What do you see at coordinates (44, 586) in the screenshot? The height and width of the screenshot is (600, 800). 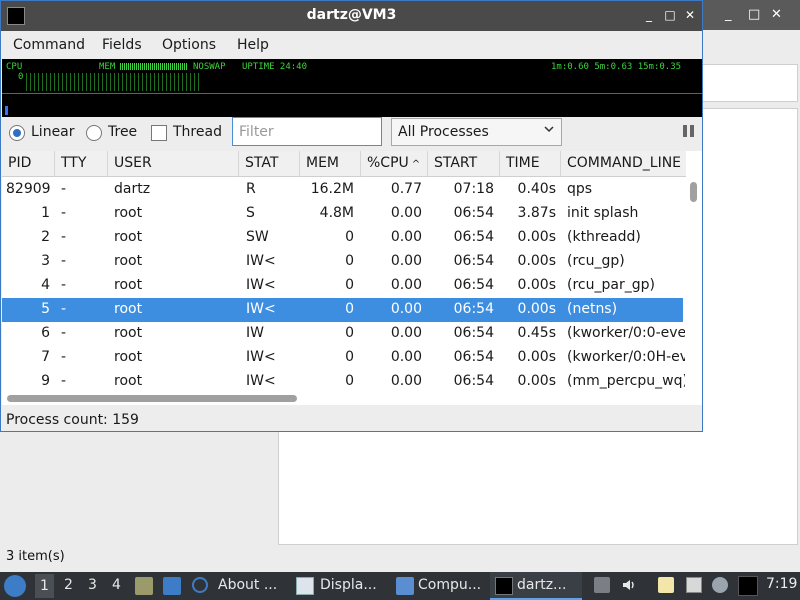 I see `workspace-1: 1` at bounding box center [44, 586].